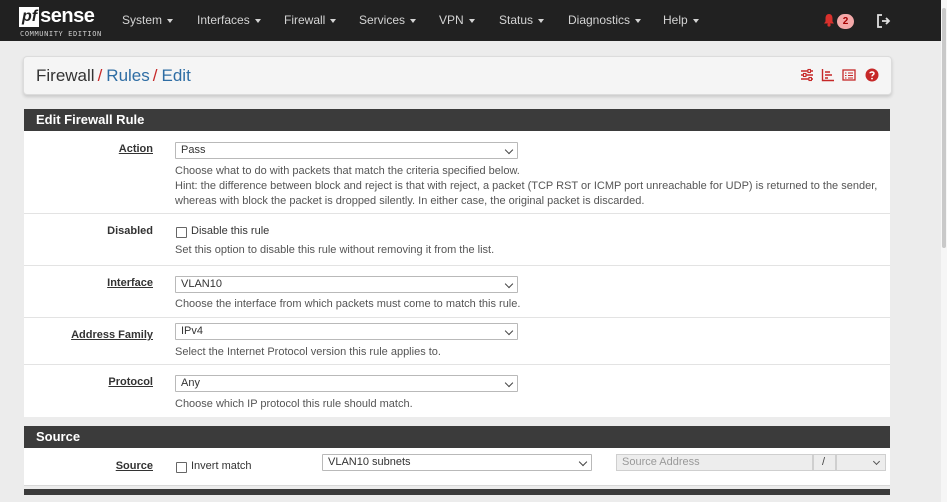 This screenshot has height=502, width=947. Describe the element at coordinates (382, 20) in the screenshot. I see `nav-services-label: Services` at that location.